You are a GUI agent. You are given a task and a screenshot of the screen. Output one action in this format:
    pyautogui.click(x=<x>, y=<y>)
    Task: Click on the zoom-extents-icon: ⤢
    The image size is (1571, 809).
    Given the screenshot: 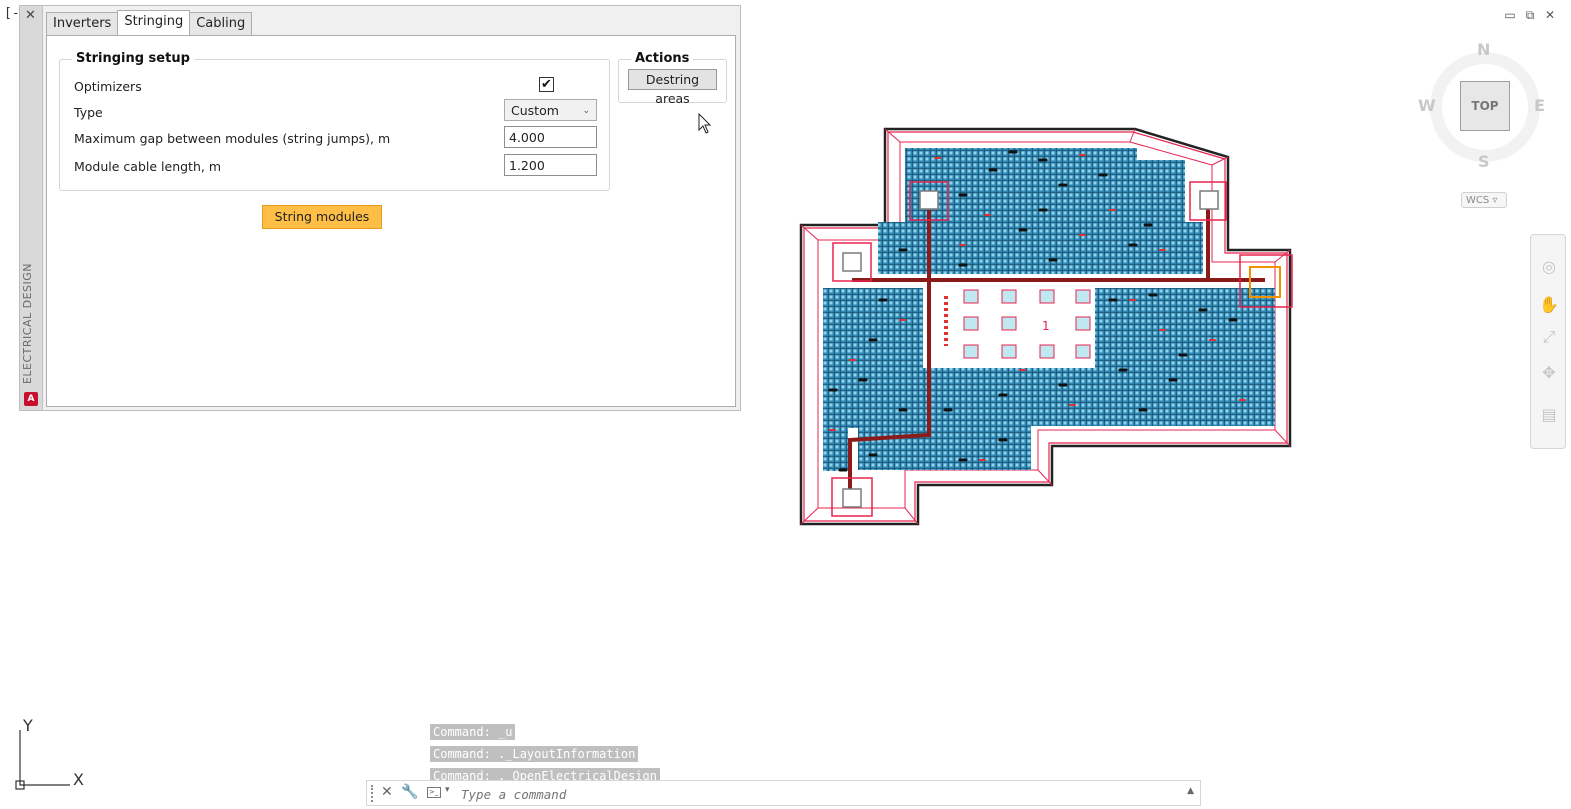 What is the action you would take?
    pyautogui.click(x=1549, y=337)
    